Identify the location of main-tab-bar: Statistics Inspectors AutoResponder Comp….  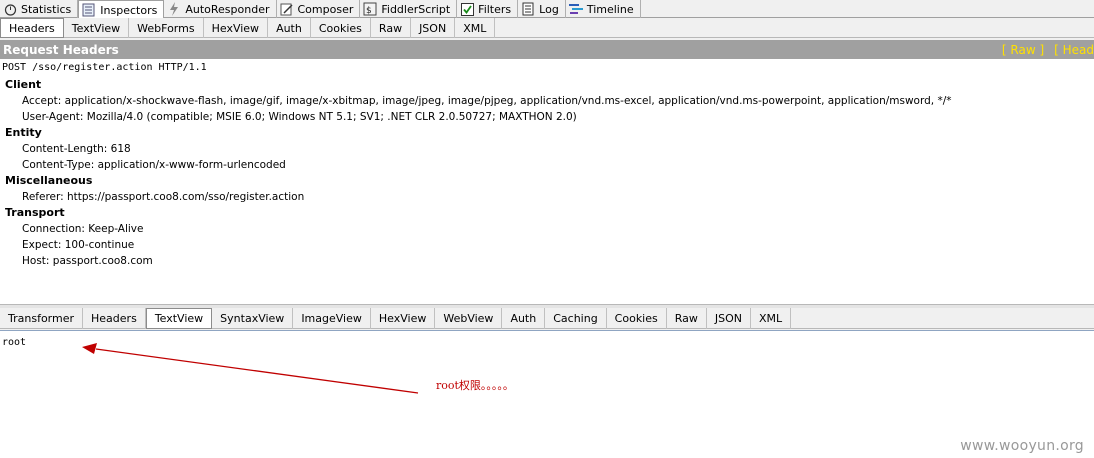
(547, 9).